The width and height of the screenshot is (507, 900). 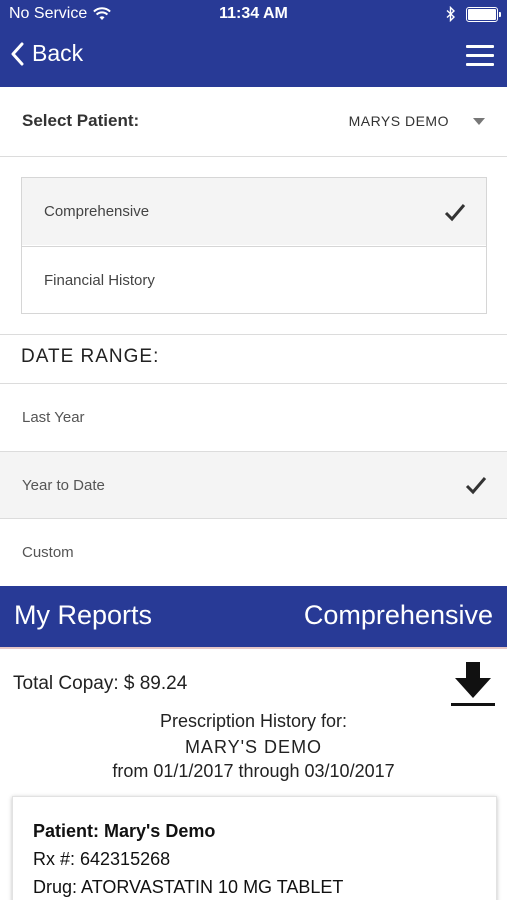 What do you see at coordinates (473, 684) in the screenshot?
I see `download-icon` at bounding box center [473, 684].